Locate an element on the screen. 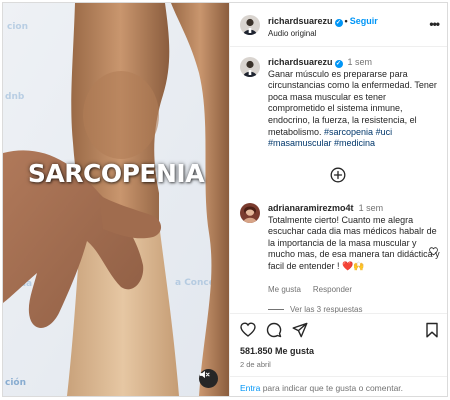 This screenshot has height=400, width=450. header-user-line: richardsuarezu ✓ • Seguir is located at coordinates (323, 21).